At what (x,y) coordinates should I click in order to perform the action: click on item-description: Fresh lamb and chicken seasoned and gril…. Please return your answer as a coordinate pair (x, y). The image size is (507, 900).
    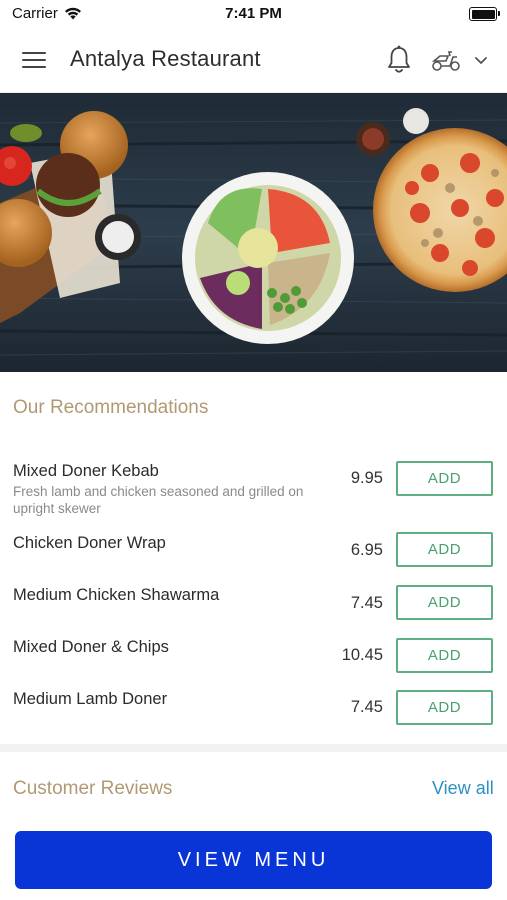
    Looking at the image, I should click on (158, 500).